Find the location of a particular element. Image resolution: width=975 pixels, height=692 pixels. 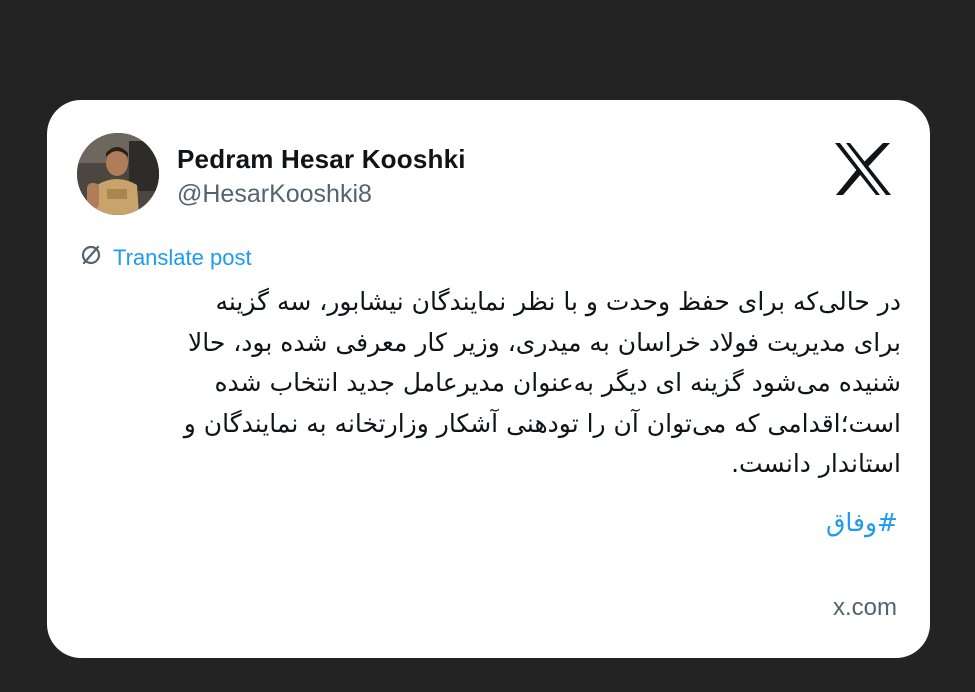

avatar is located at coordinates (118, 174).